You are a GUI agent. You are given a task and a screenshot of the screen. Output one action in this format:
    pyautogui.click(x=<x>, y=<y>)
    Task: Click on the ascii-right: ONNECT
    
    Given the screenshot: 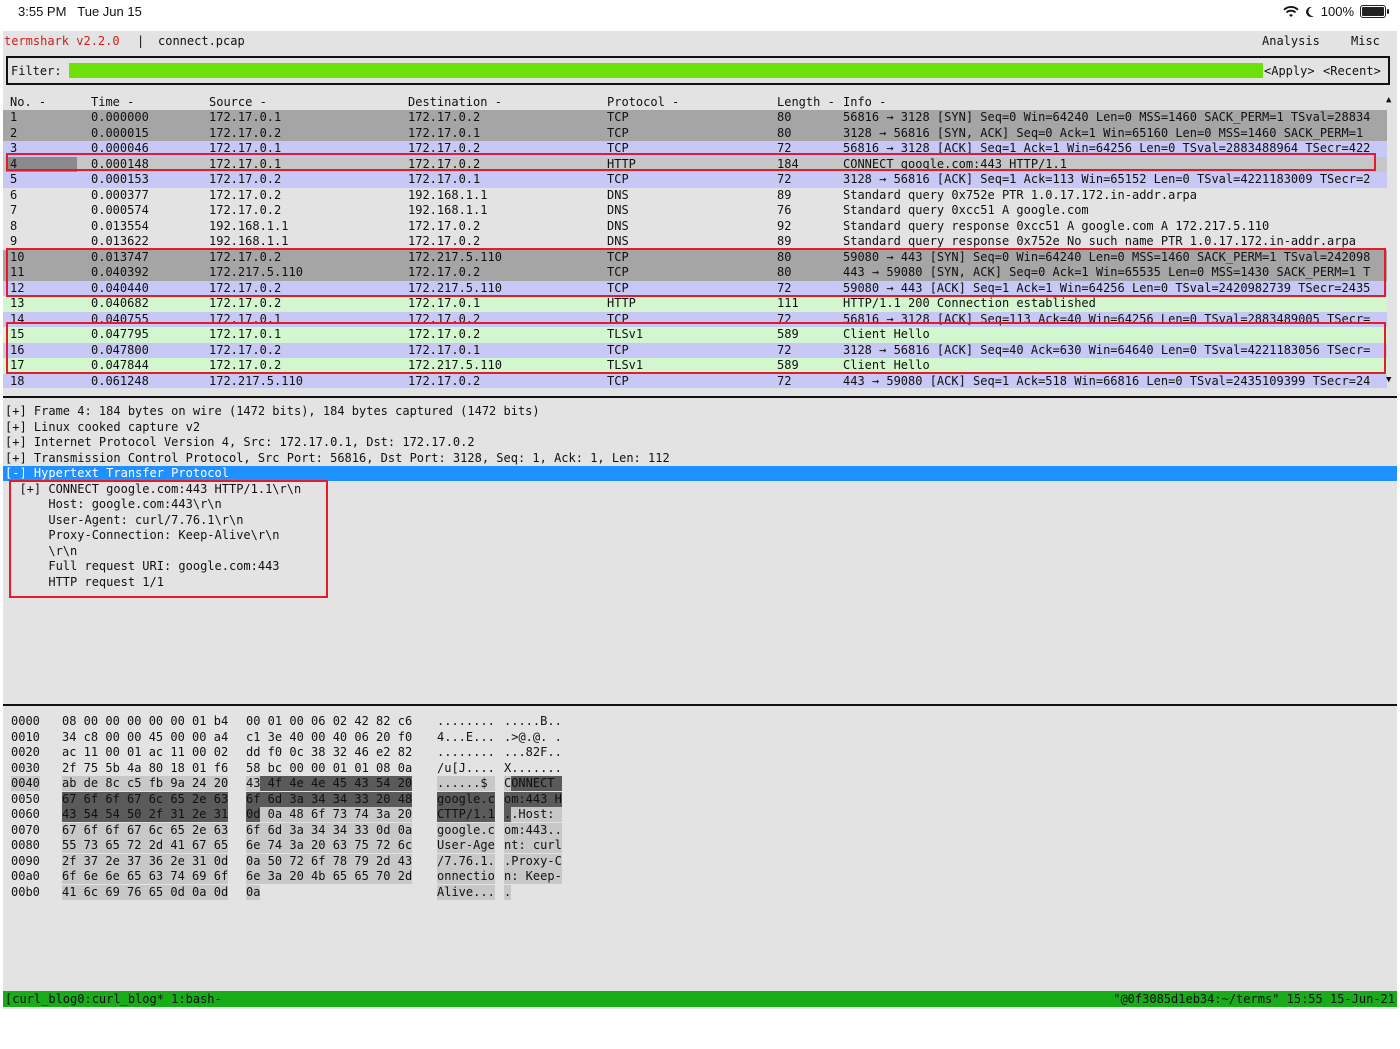 What is the action you would take?
    pyautogui.click(x=536, y=783)
    